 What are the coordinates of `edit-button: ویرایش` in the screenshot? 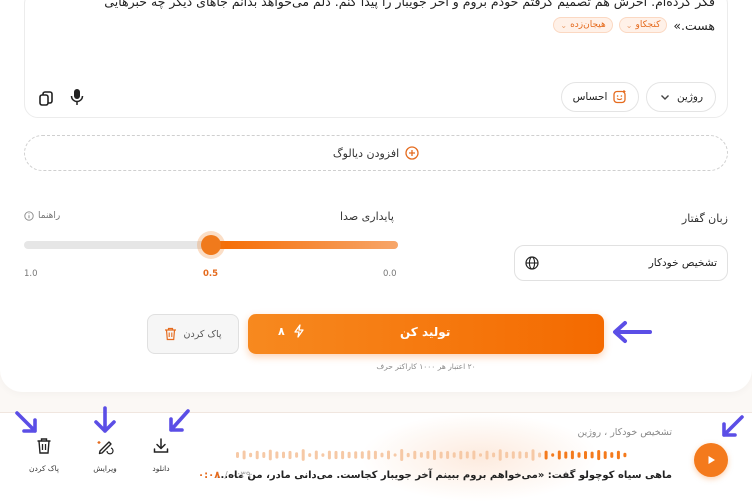 It's located at (105, 455).